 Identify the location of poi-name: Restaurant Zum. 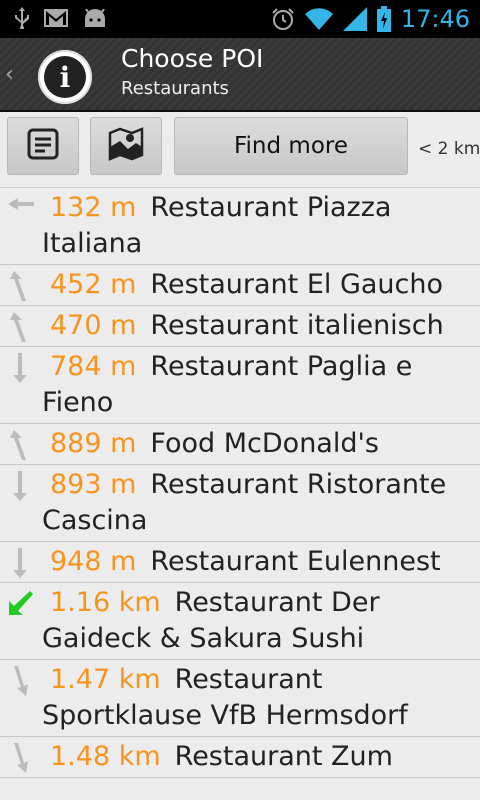
(283, 756).